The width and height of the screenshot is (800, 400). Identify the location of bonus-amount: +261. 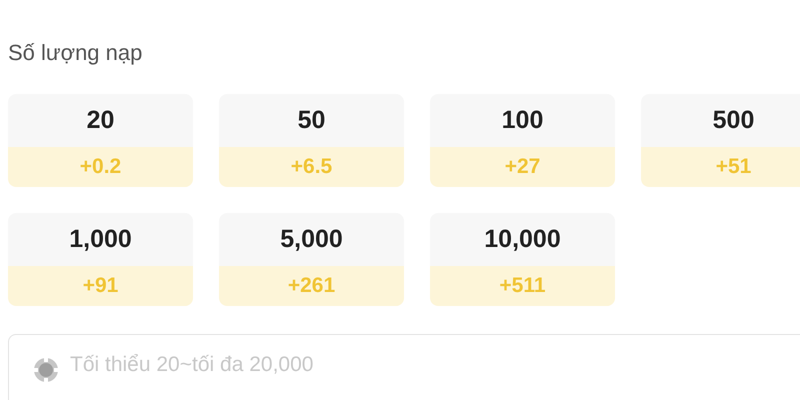
(311, 286).